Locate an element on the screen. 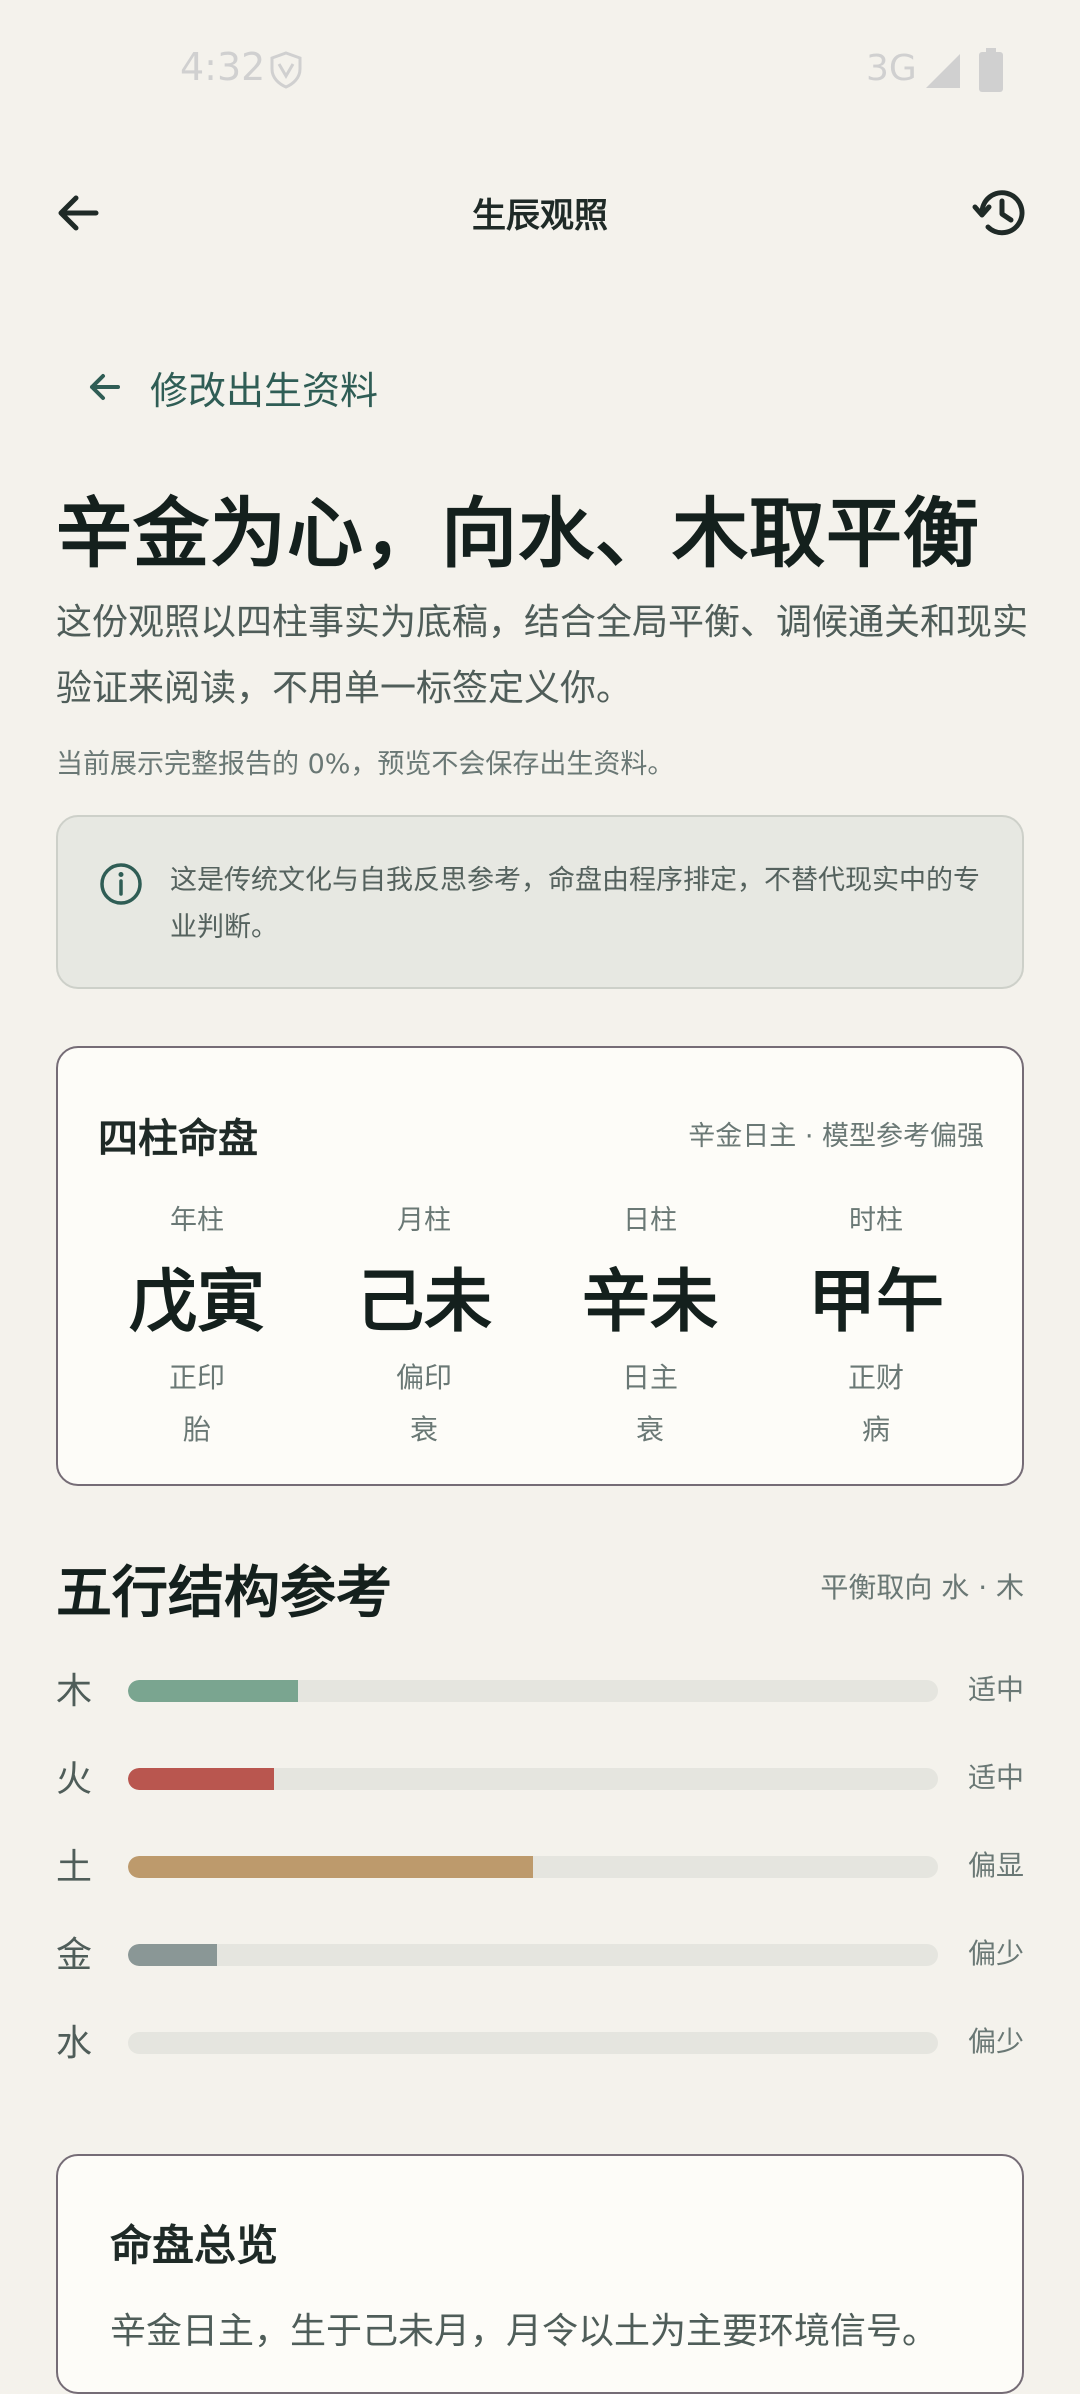  pillar-stem-branch: 辛未 is located at coordinates (649, 1302).